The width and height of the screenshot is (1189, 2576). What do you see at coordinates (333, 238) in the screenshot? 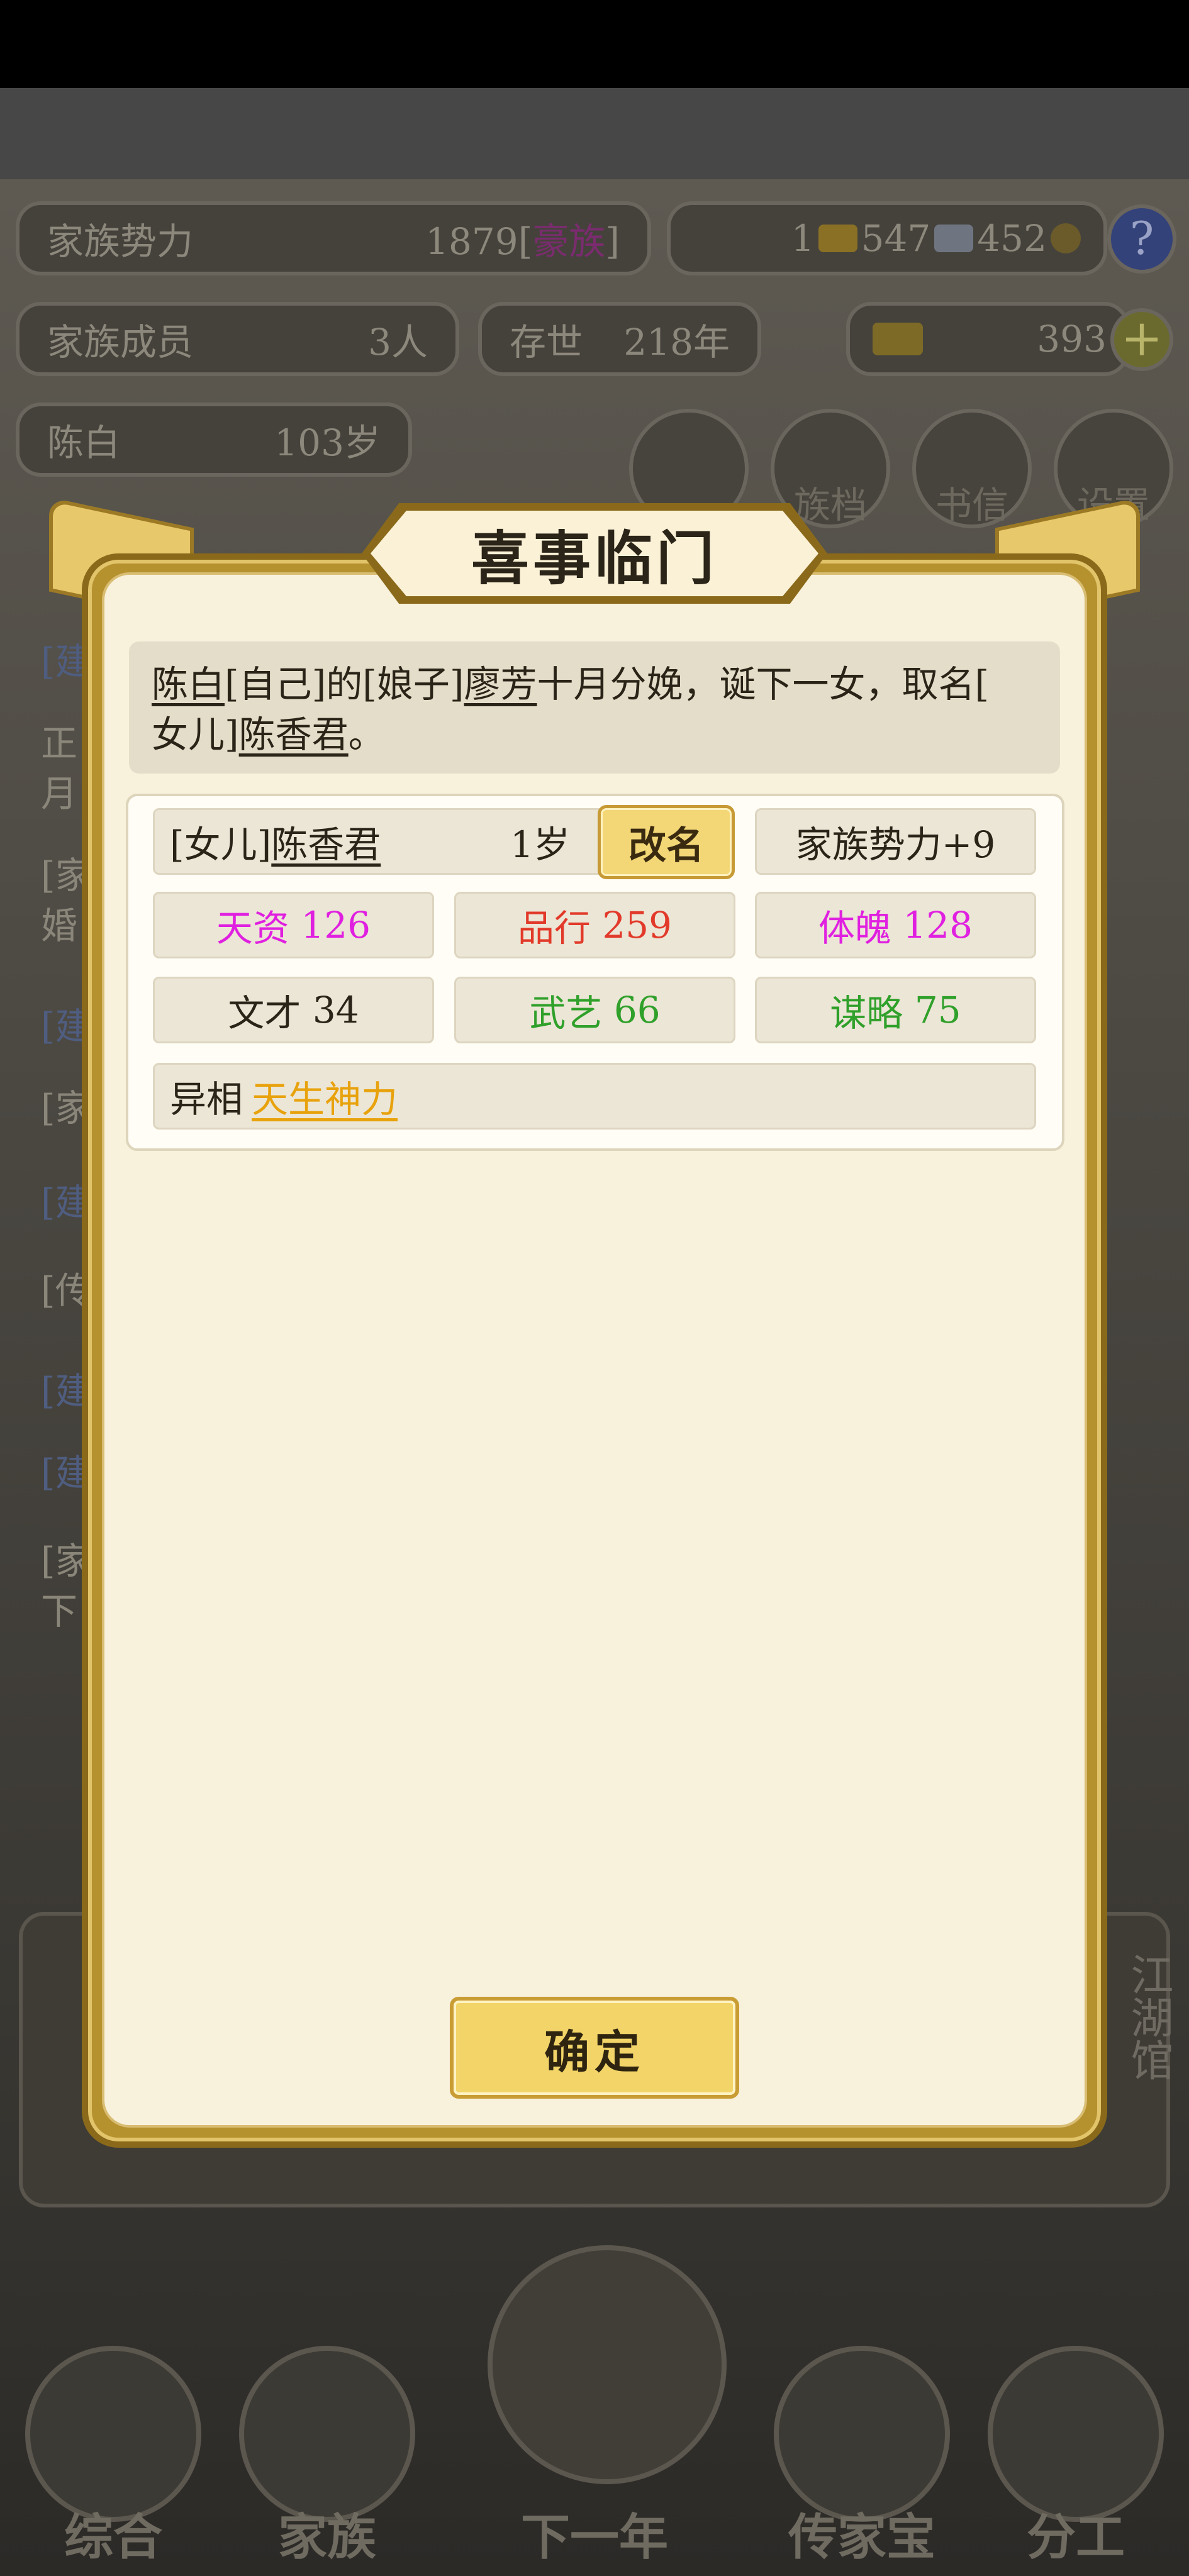
I see `family-power-pill: 家族势力 1879[豪族]` at bounding box center [333, 238].